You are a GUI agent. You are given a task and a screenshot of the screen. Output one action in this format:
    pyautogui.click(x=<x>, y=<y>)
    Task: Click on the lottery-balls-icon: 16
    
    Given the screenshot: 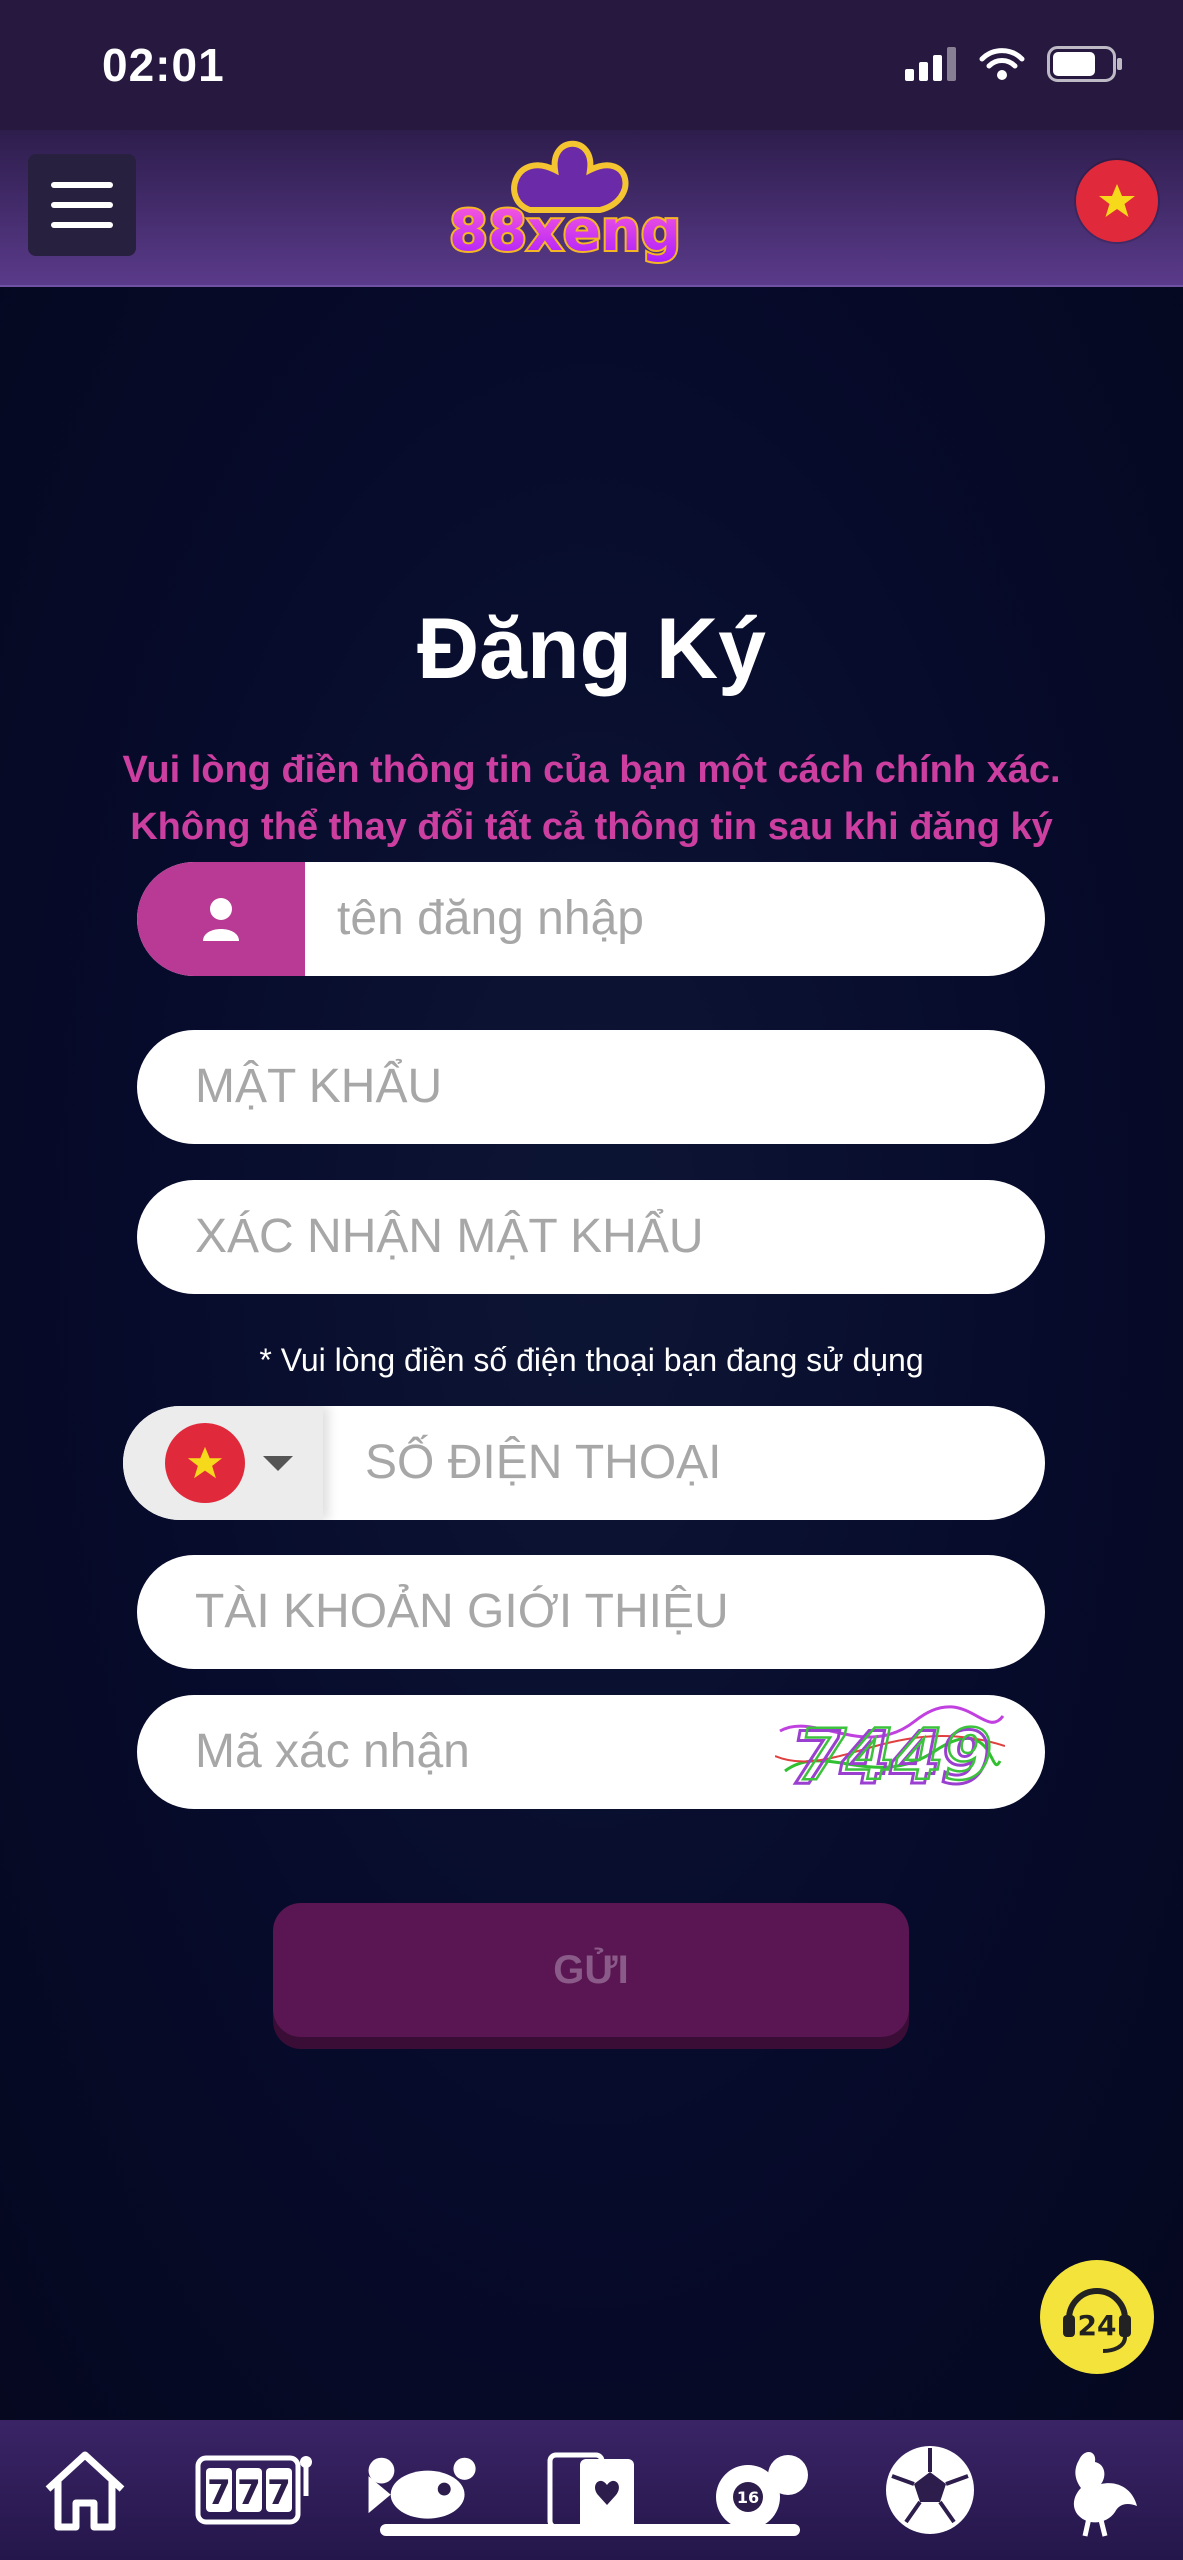 What is the action you would take?
    pyautogui.click(x=761, y=2492)
    